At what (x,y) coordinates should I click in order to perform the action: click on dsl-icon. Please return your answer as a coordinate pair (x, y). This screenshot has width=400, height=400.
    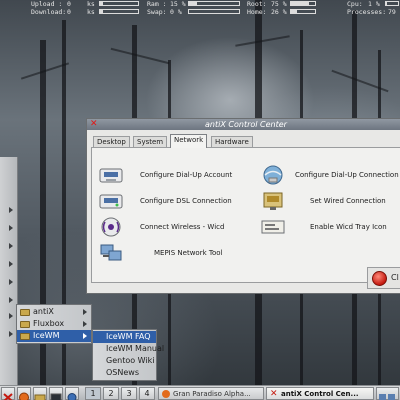
    Looking at the image, I should click on (111, 201).